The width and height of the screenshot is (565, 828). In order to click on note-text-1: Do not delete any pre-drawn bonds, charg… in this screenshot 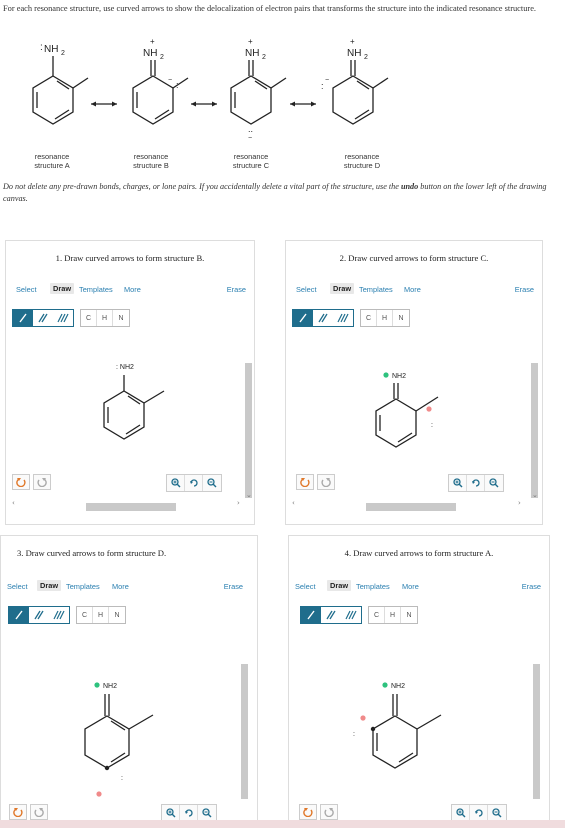, I will do `click(202, 186)`.